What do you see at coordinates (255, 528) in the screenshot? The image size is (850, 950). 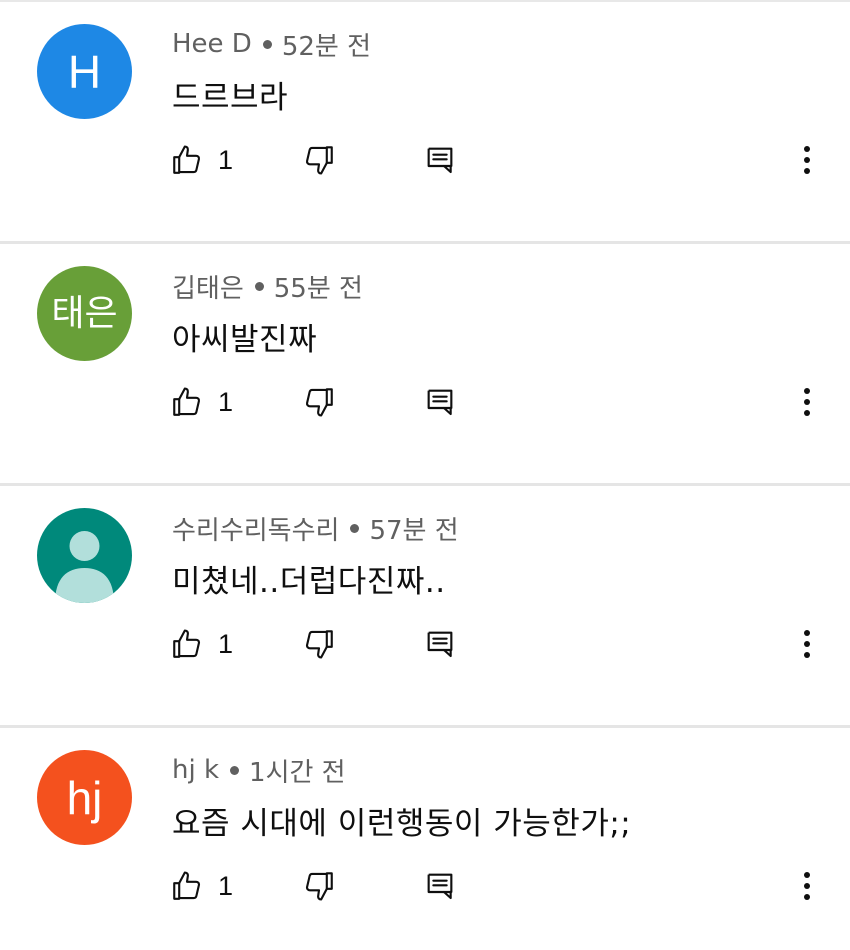 I see `comment-author: 수리수리독수리` at bounding box center [255, 528].